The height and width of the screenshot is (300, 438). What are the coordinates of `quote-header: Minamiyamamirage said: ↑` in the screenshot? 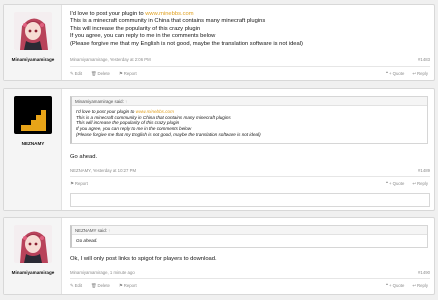 It's located at (249, 101).